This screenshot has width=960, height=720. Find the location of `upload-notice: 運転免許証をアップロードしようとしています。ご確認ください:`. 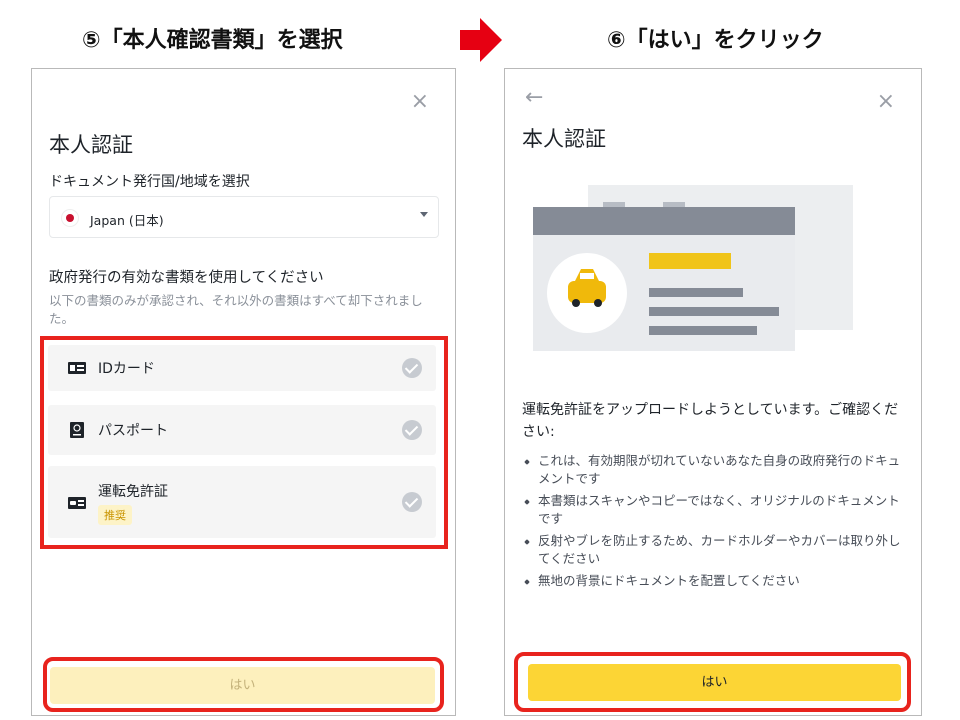

upload-notice: 運転免許証をアップロードしようとしています。ご確認ください: is located at coordinates (710, 421).